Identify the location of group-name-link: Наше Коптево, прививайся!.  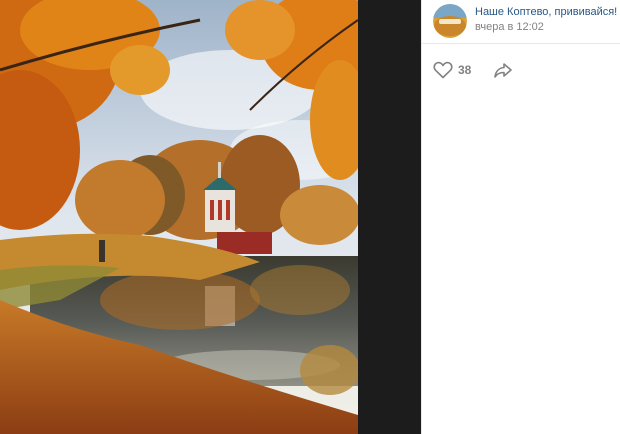
(546, 12).